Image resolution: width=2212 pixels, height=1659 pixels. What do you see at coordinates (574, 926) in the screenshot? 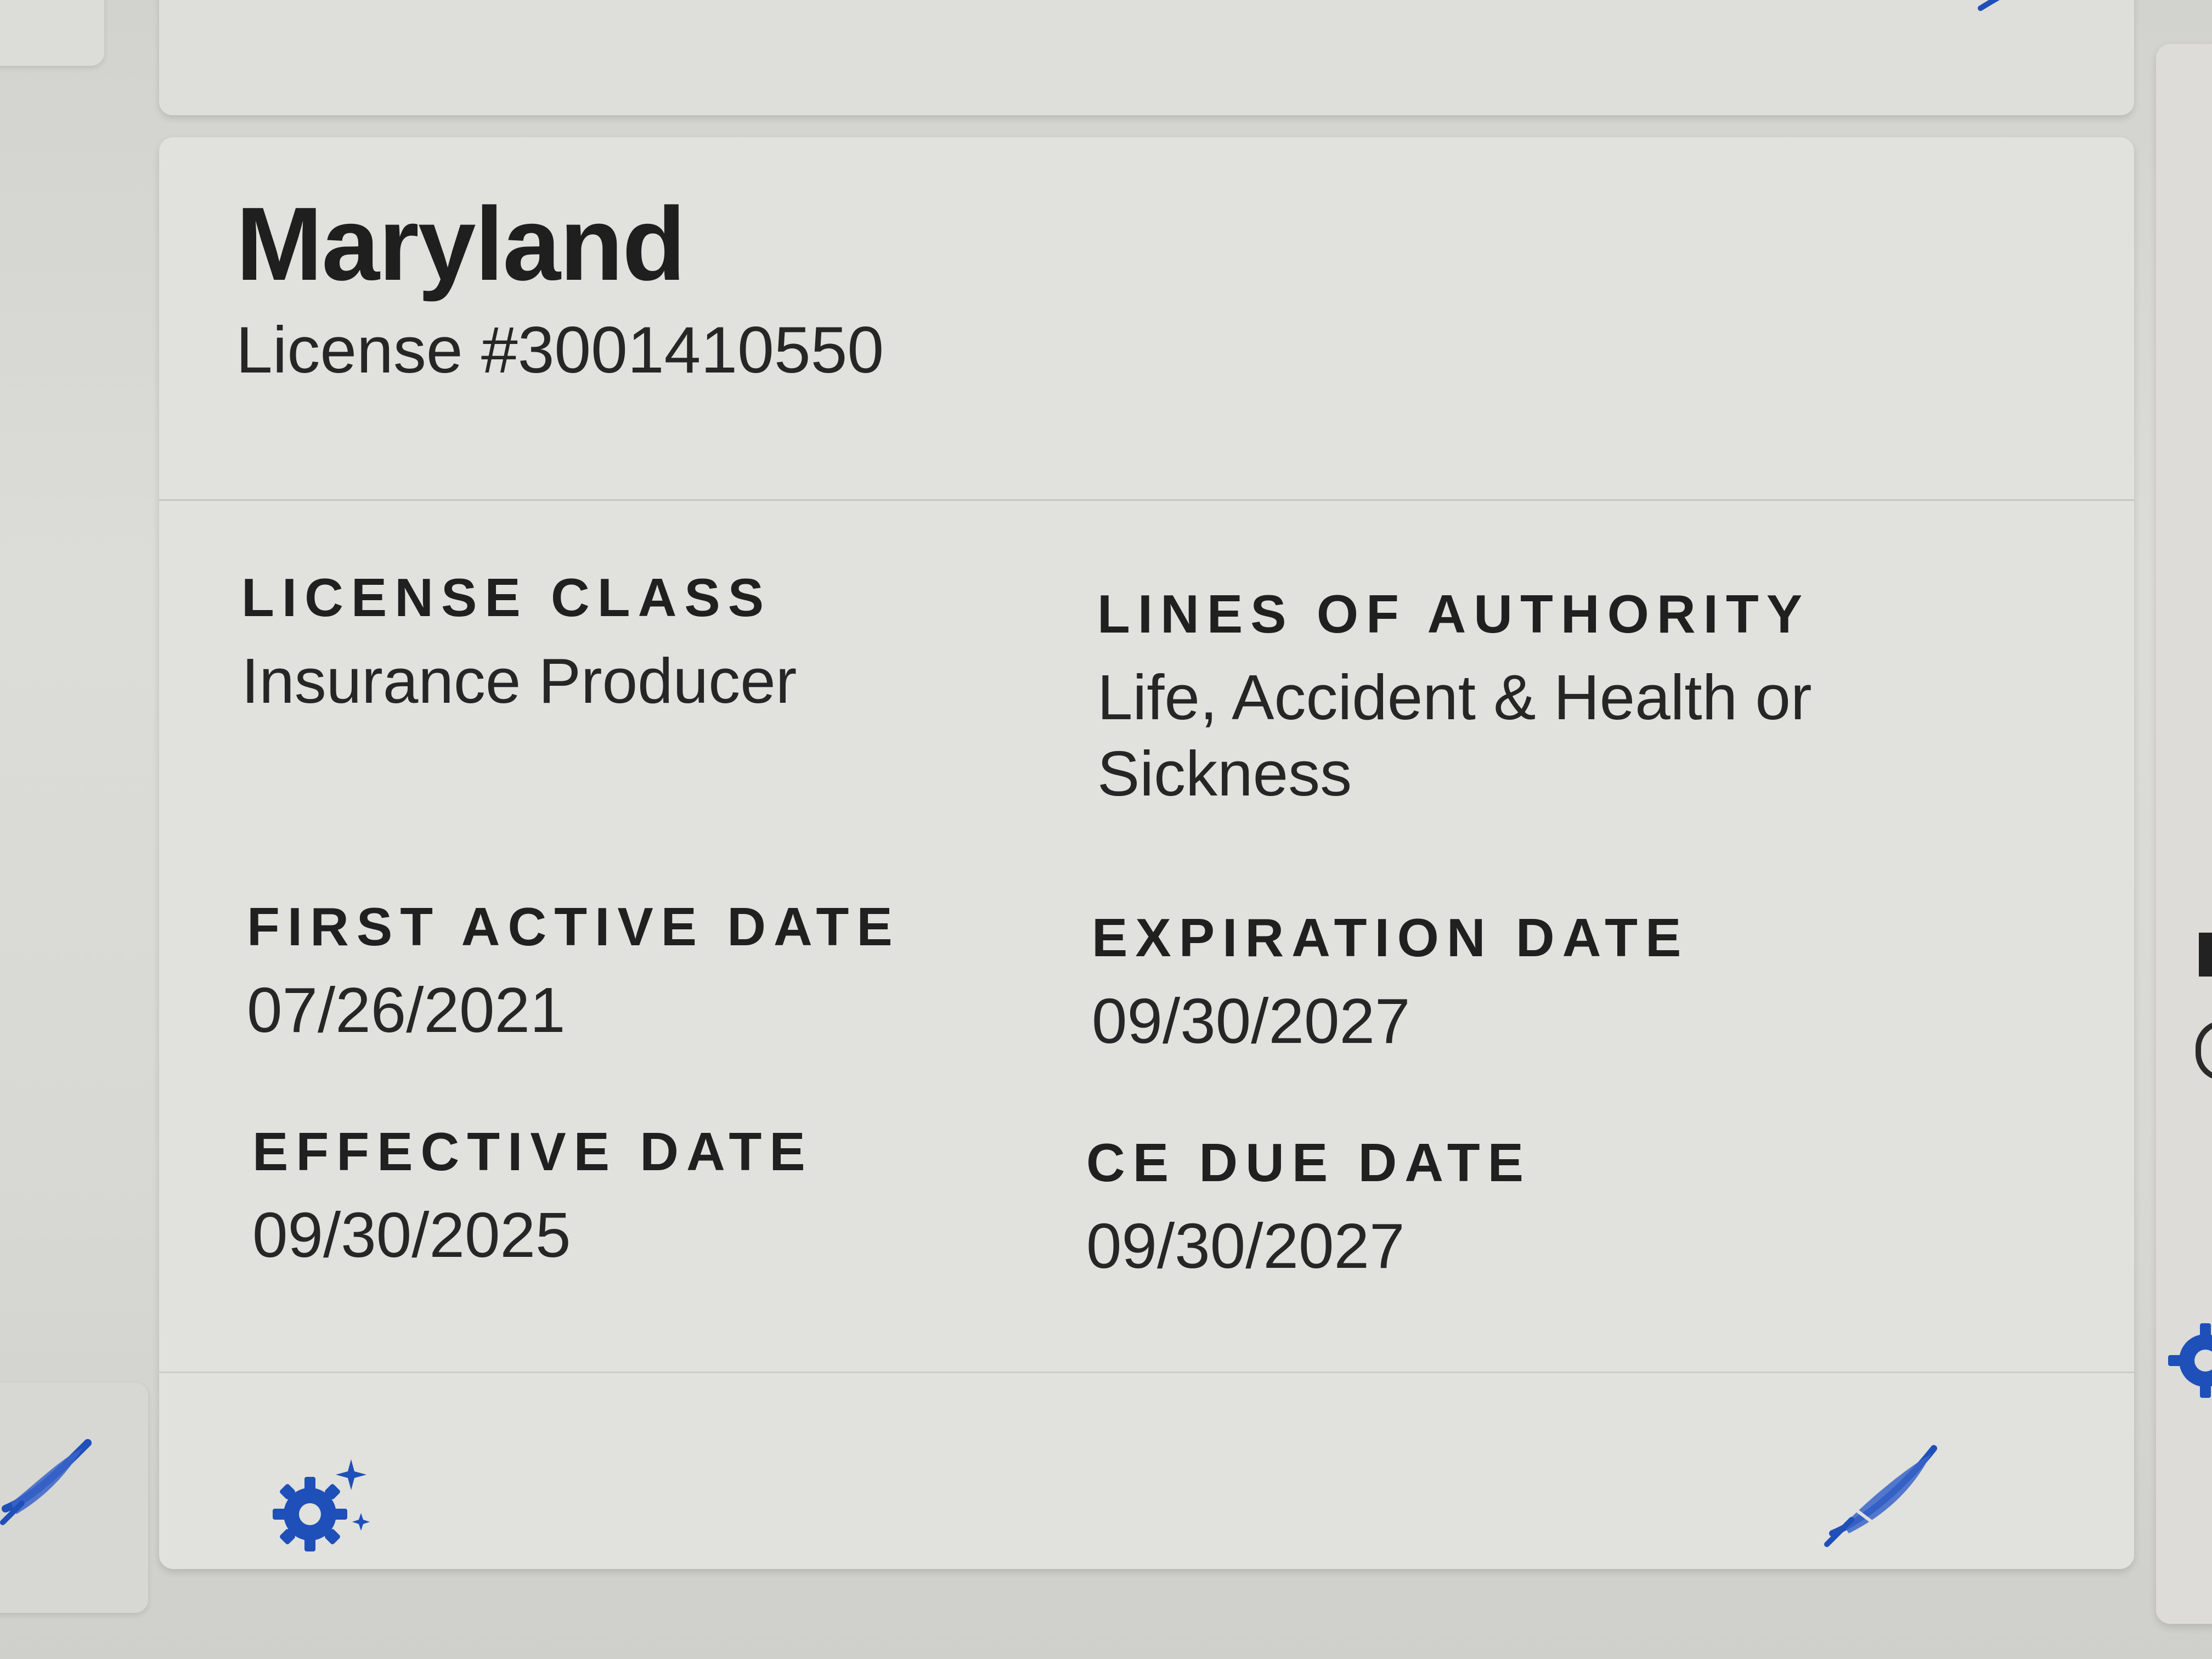
I see `first-active-date-label: FIRST ACTIVE DATE` at bounding box center [574, 926].